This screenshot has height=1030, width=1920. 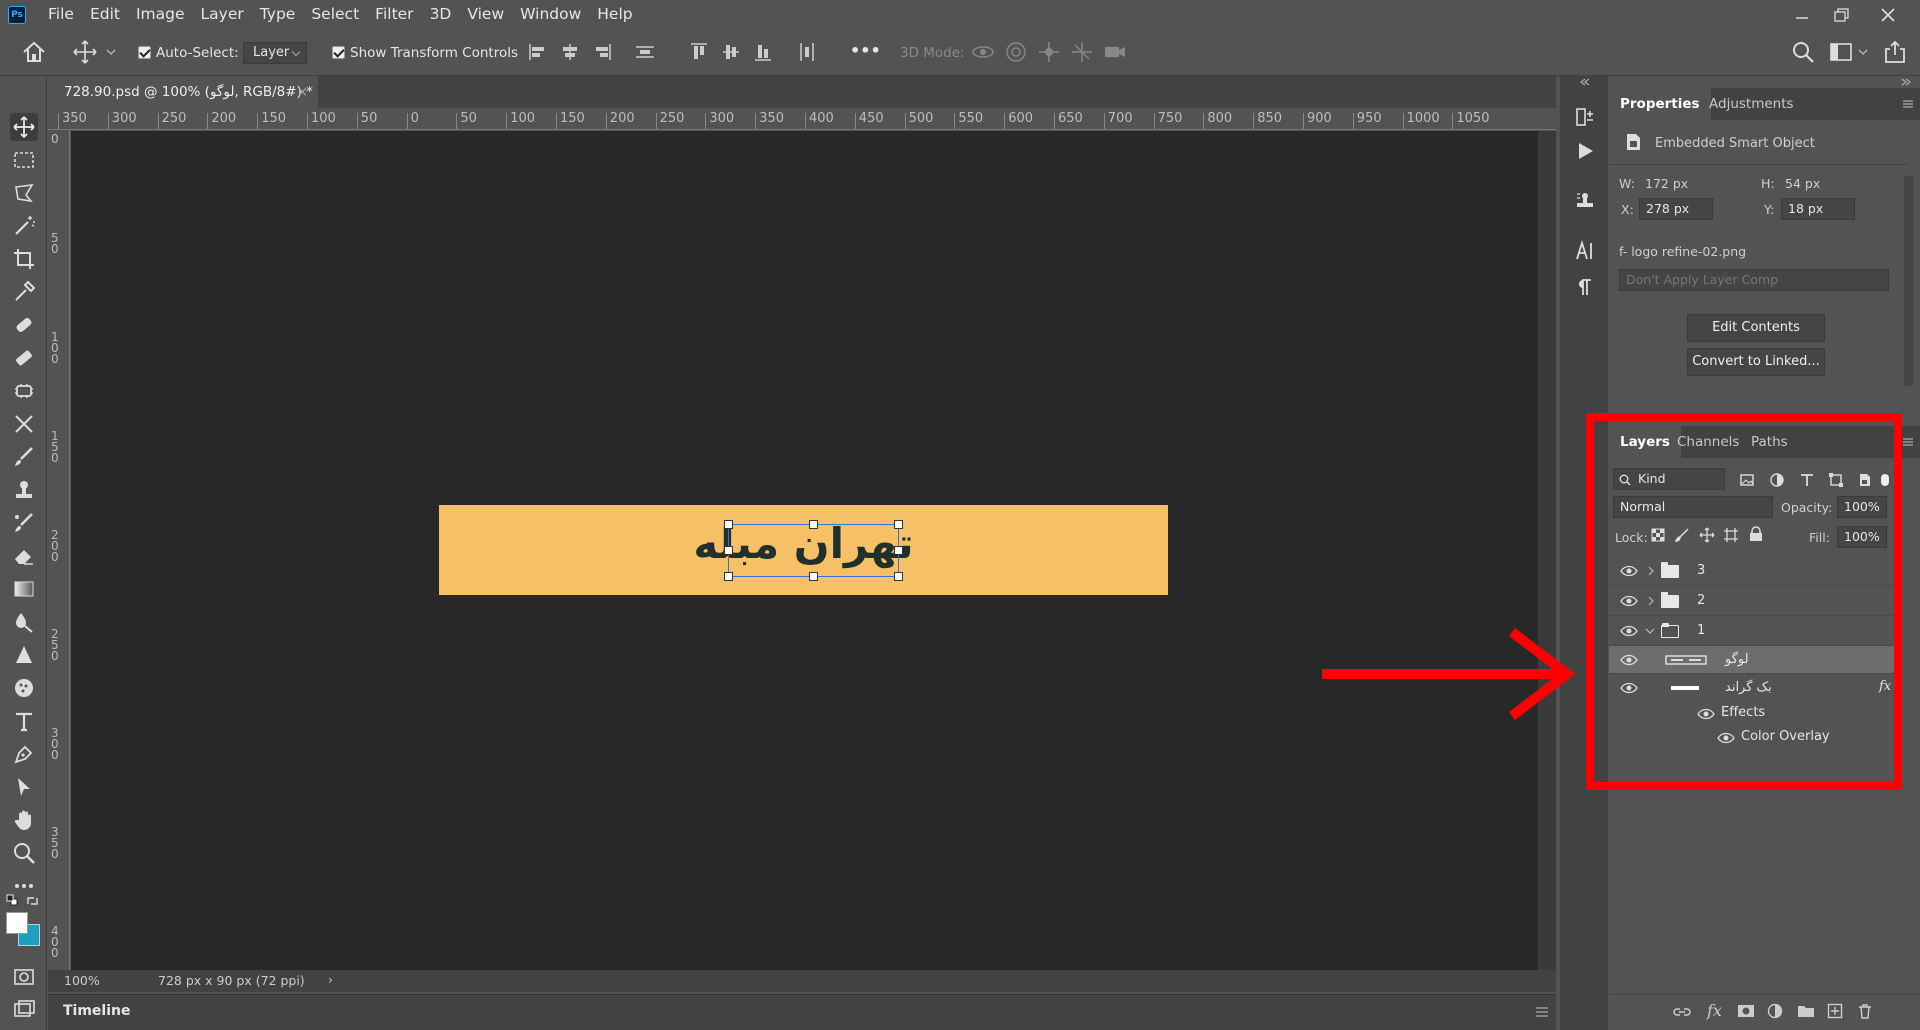 I want to click on menu-help: Help, so click(x=614, y=14).